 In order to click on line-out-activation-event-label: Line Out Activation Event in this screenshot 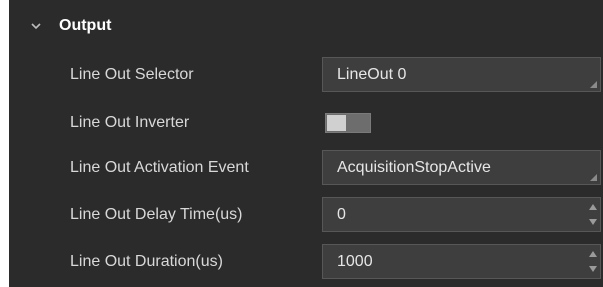, I will do `click(159, 167)`.